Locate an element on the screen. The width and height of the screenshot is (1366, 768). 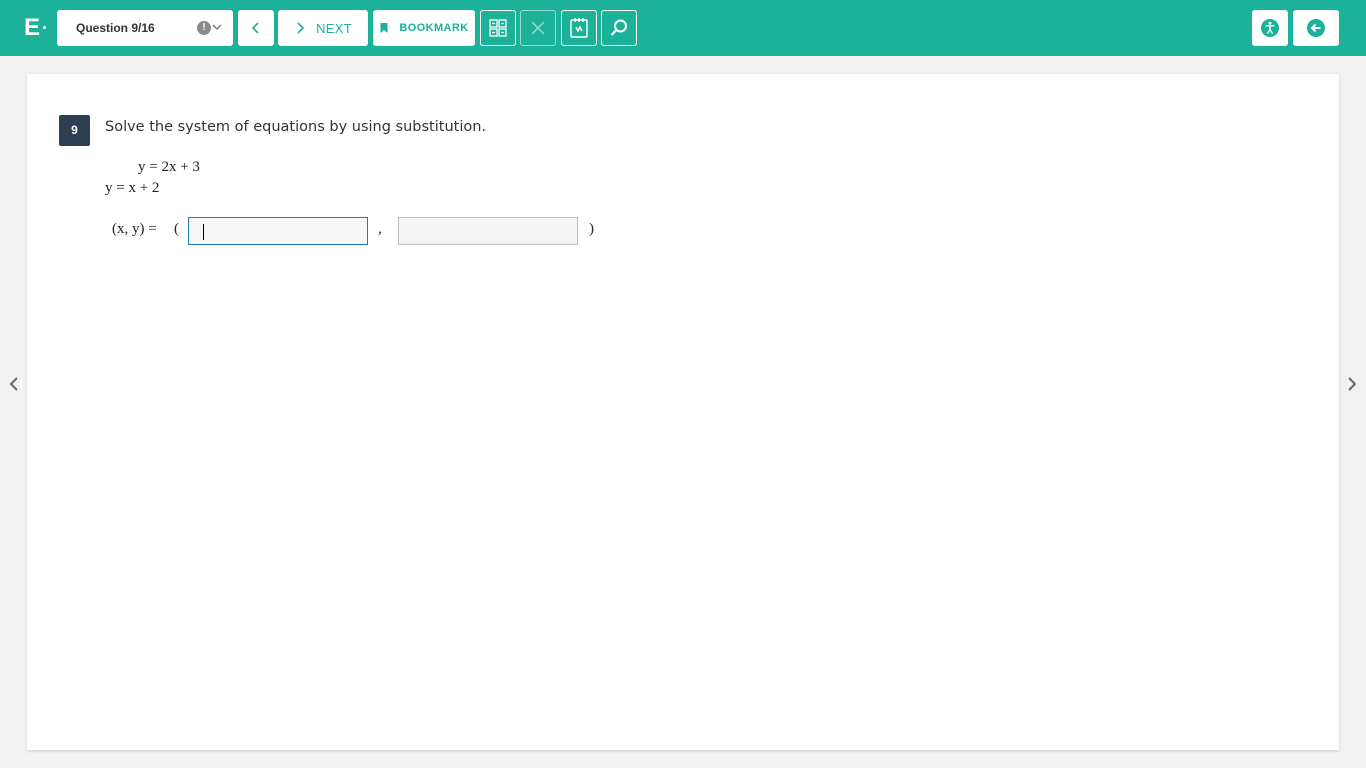
accessibility-icon is located at coordinates (1270, 28).